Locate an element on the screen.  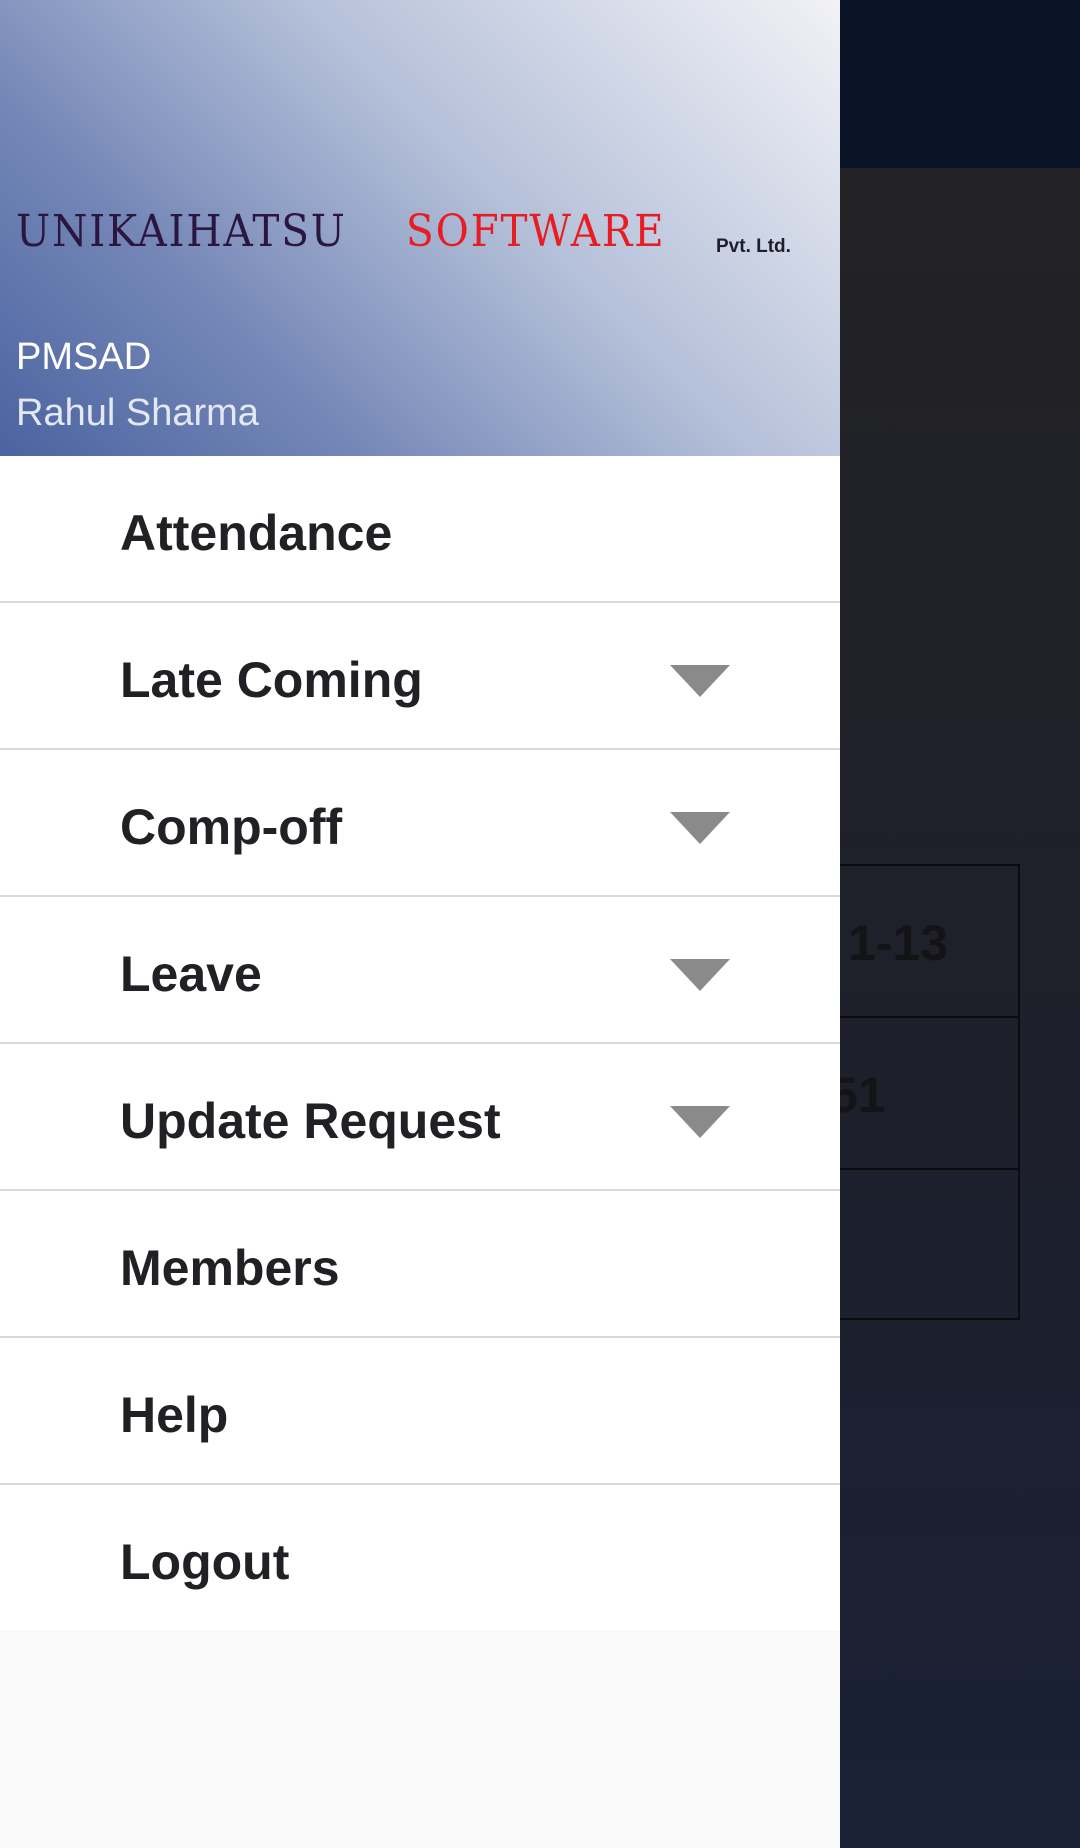
menu-item-label: Attendance is located at coordinates (256, 533).